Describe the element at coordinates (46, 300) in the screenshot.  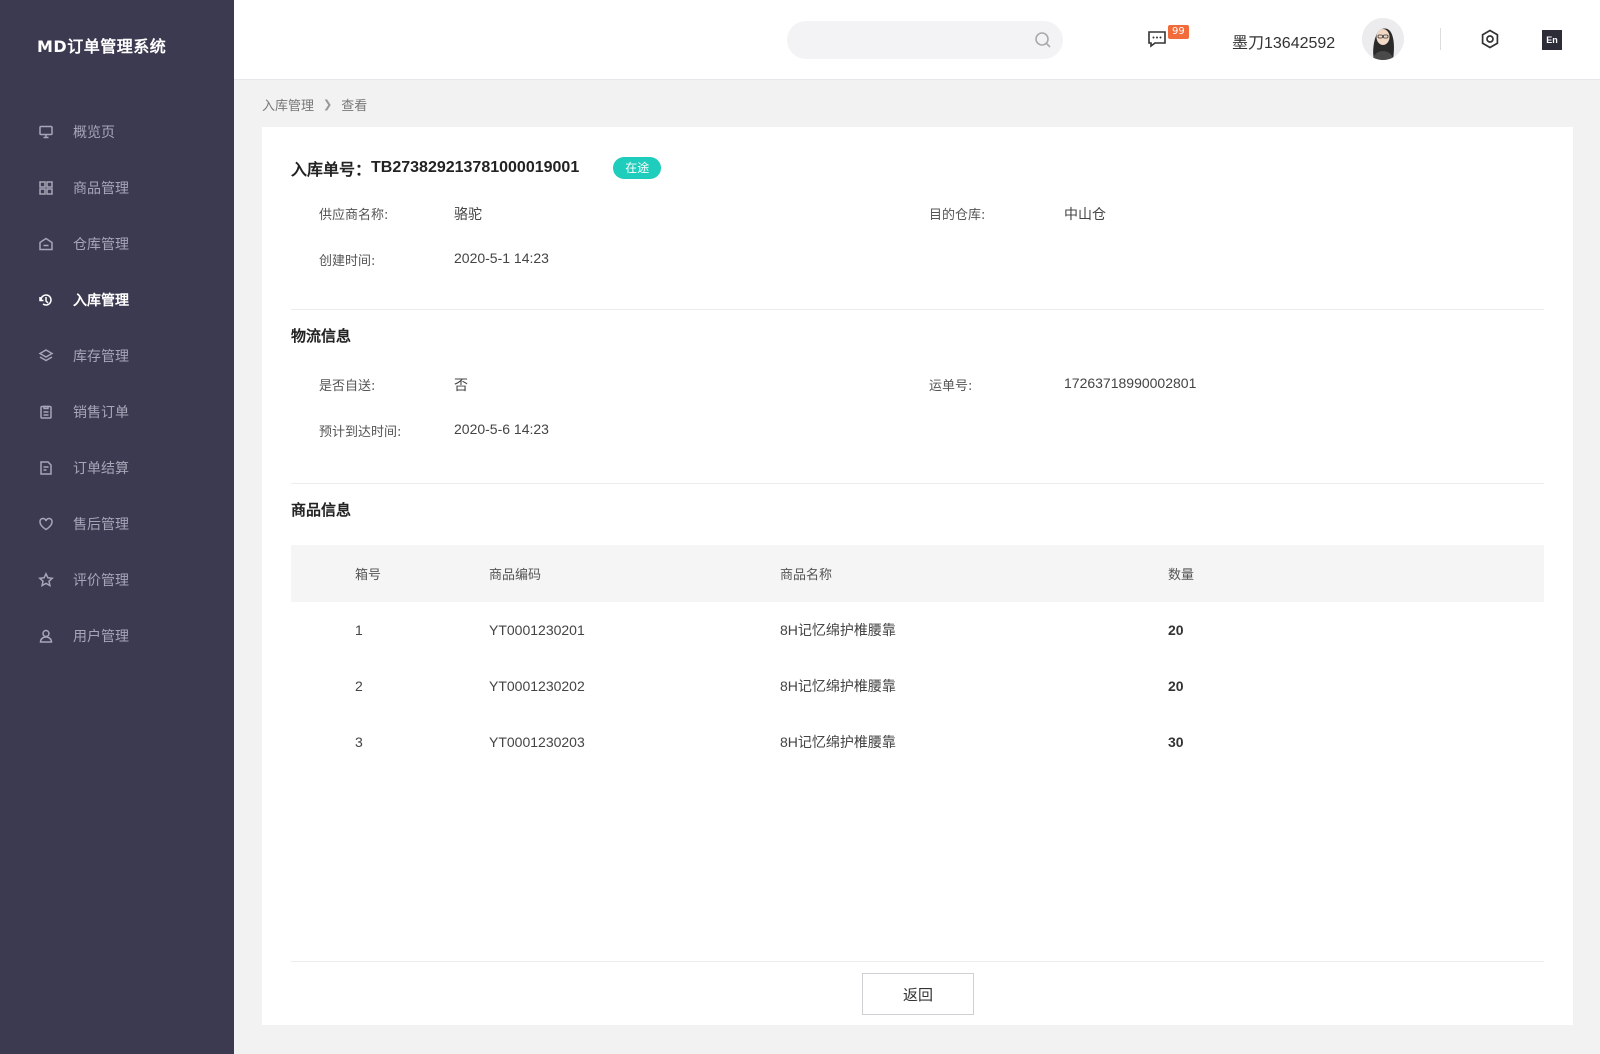
I see `inbound-icon` at that location.